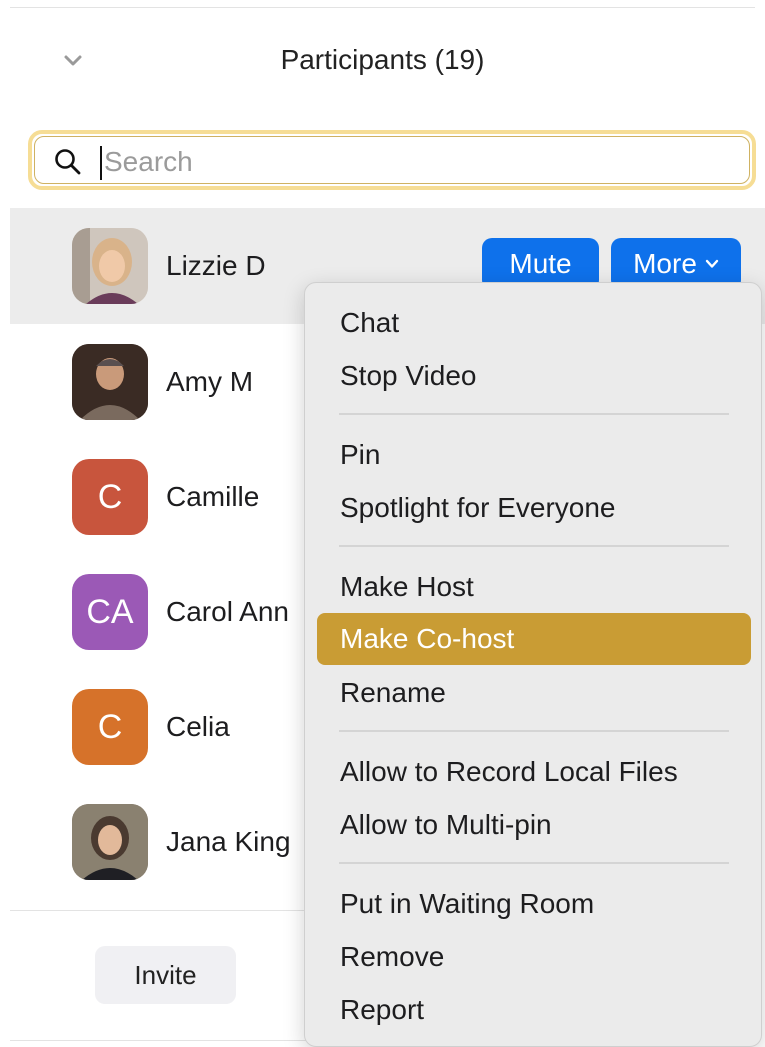 The height and width of the screenshot is (1047, 765). What do you see at coordinates (534, 455) in the screenshot?
I see `menu-item-pin: Pin` at bounding box center [534, 455].